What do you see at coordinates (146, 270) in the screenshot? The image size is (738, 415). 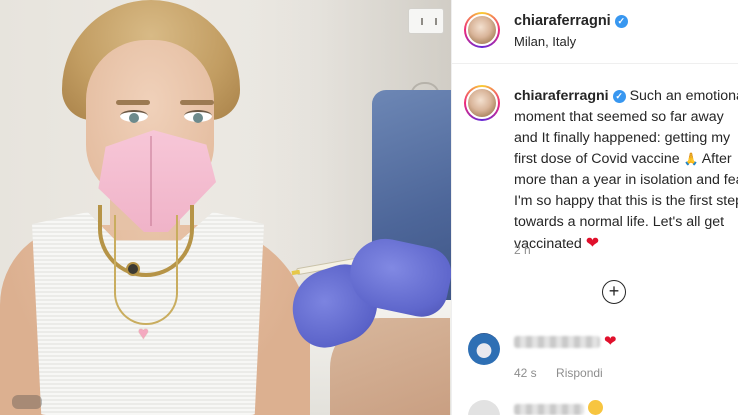 I see `thin-chain-necklace` at bounding box center [146, 270].